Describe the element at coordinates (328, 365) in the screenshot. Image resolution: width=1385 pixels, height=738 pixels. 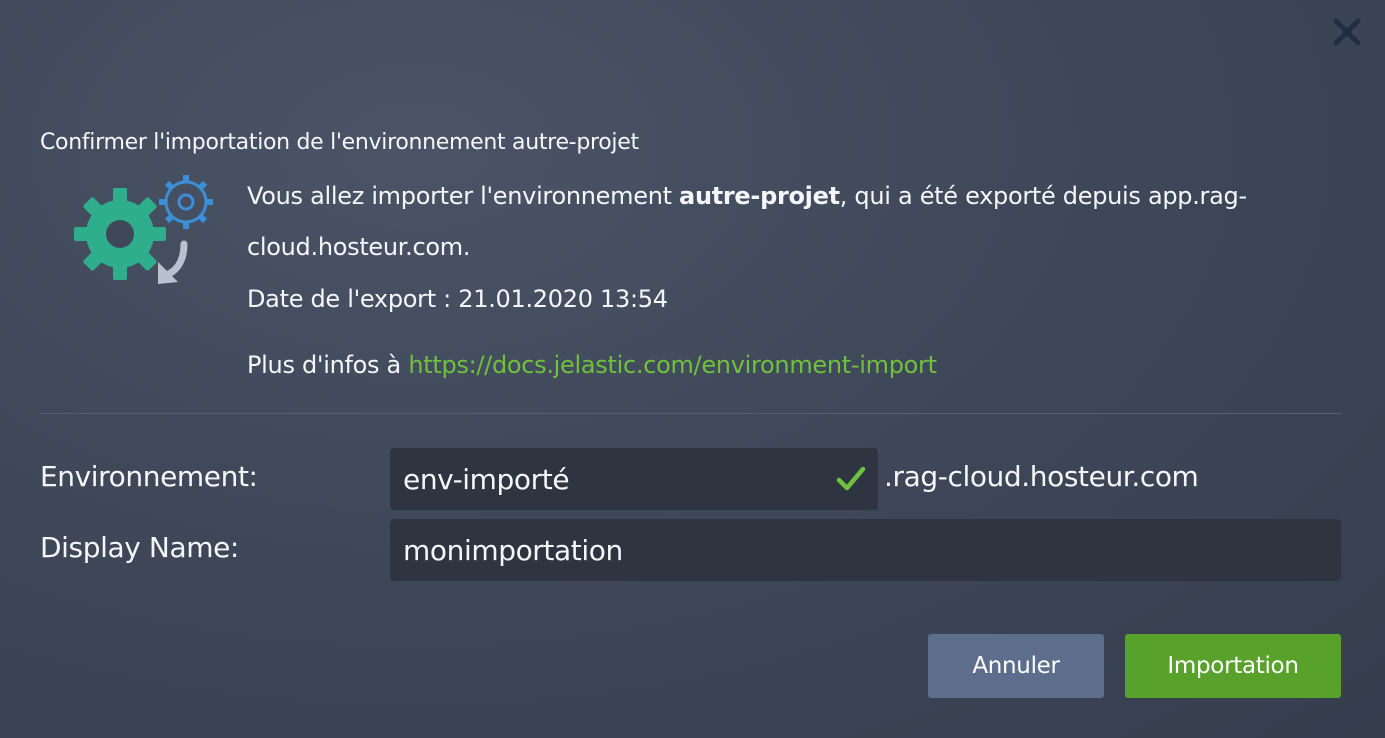
I see `more-info-prefix: Plus d'infos à` at that location.